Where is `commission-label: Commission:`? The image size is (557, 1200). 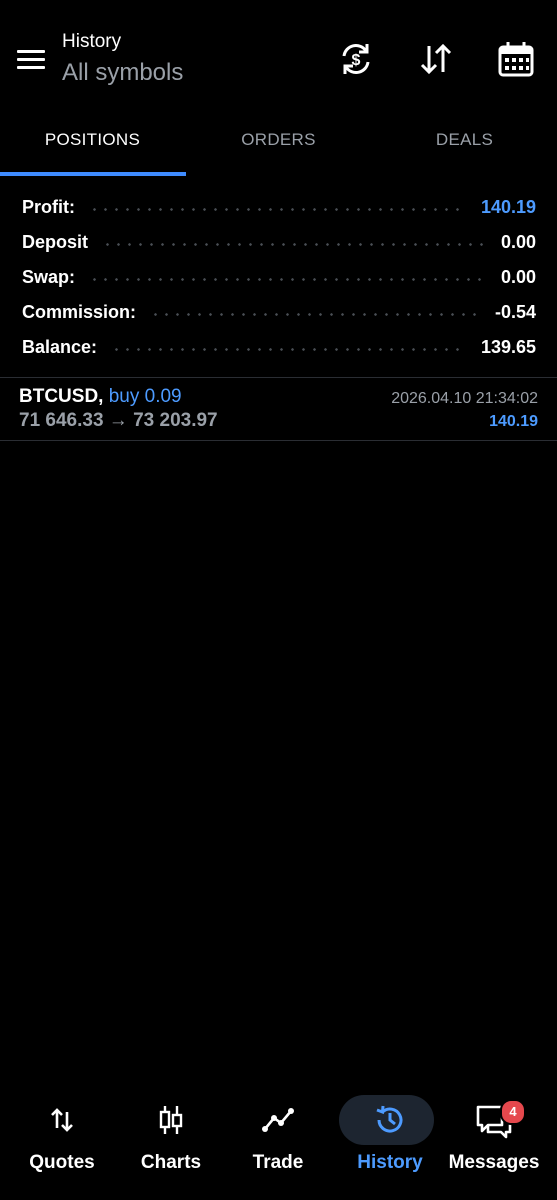
commission-label: Commission: is located at coordinates (79, 311).